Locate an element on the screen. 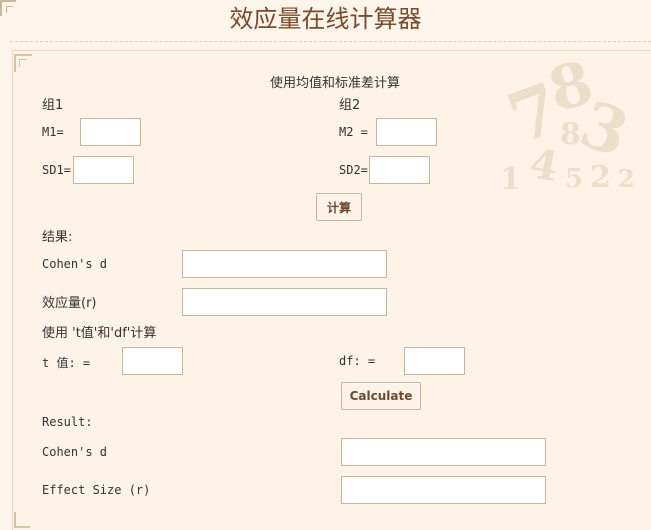 The width and height of the screenshot is (651, 530). panel-corner-ornament-bottom is located at coordinates (22, 520).